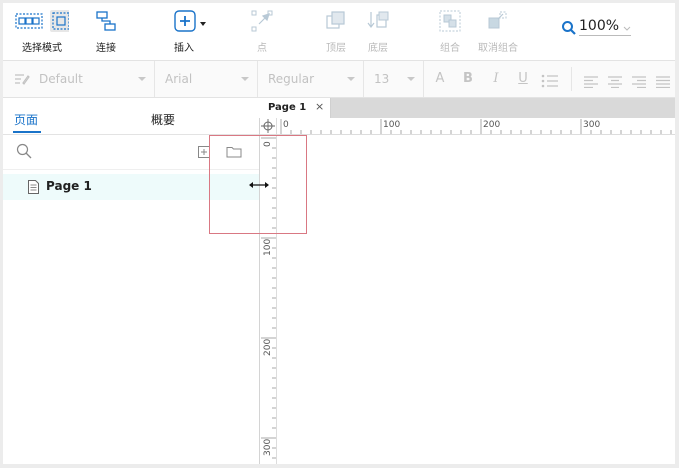  I want to click on group-button: 组合, so click(450, 31).